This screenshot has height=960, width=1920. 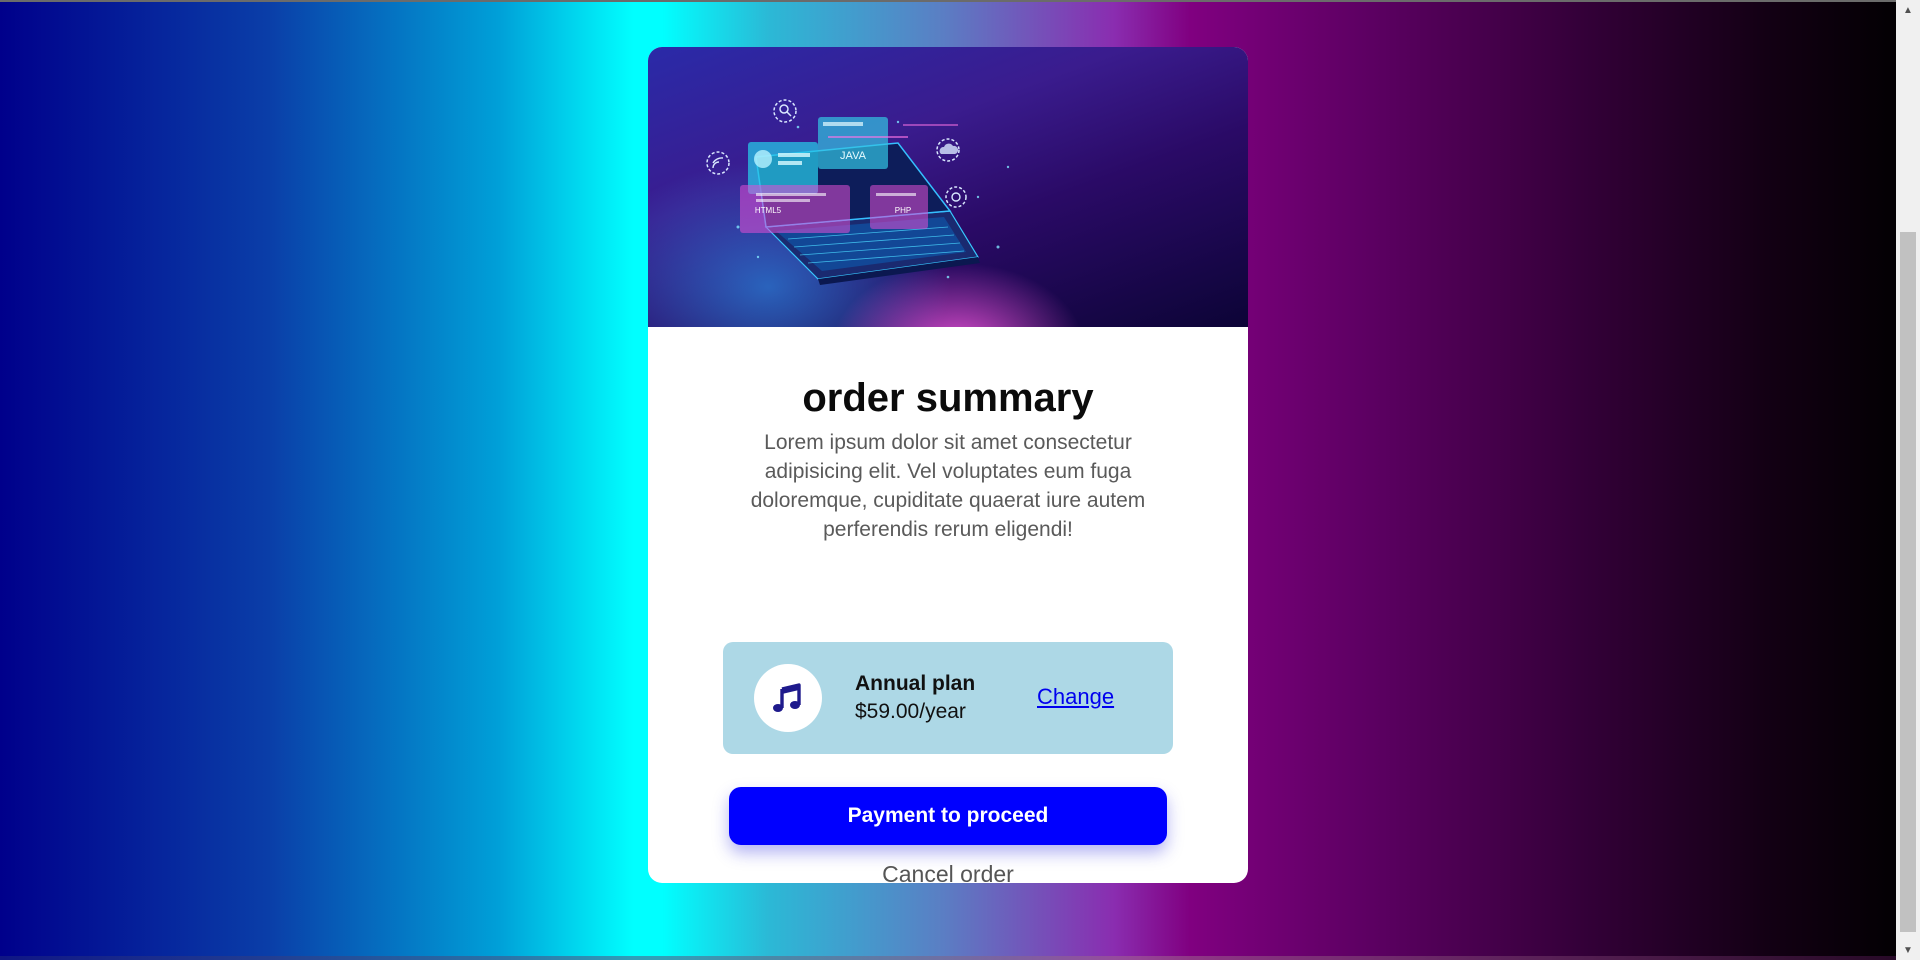 What do you see at coordinates (948, 1) in the screenshot?
I see `window-top-border` at bounding box center [948, 1].